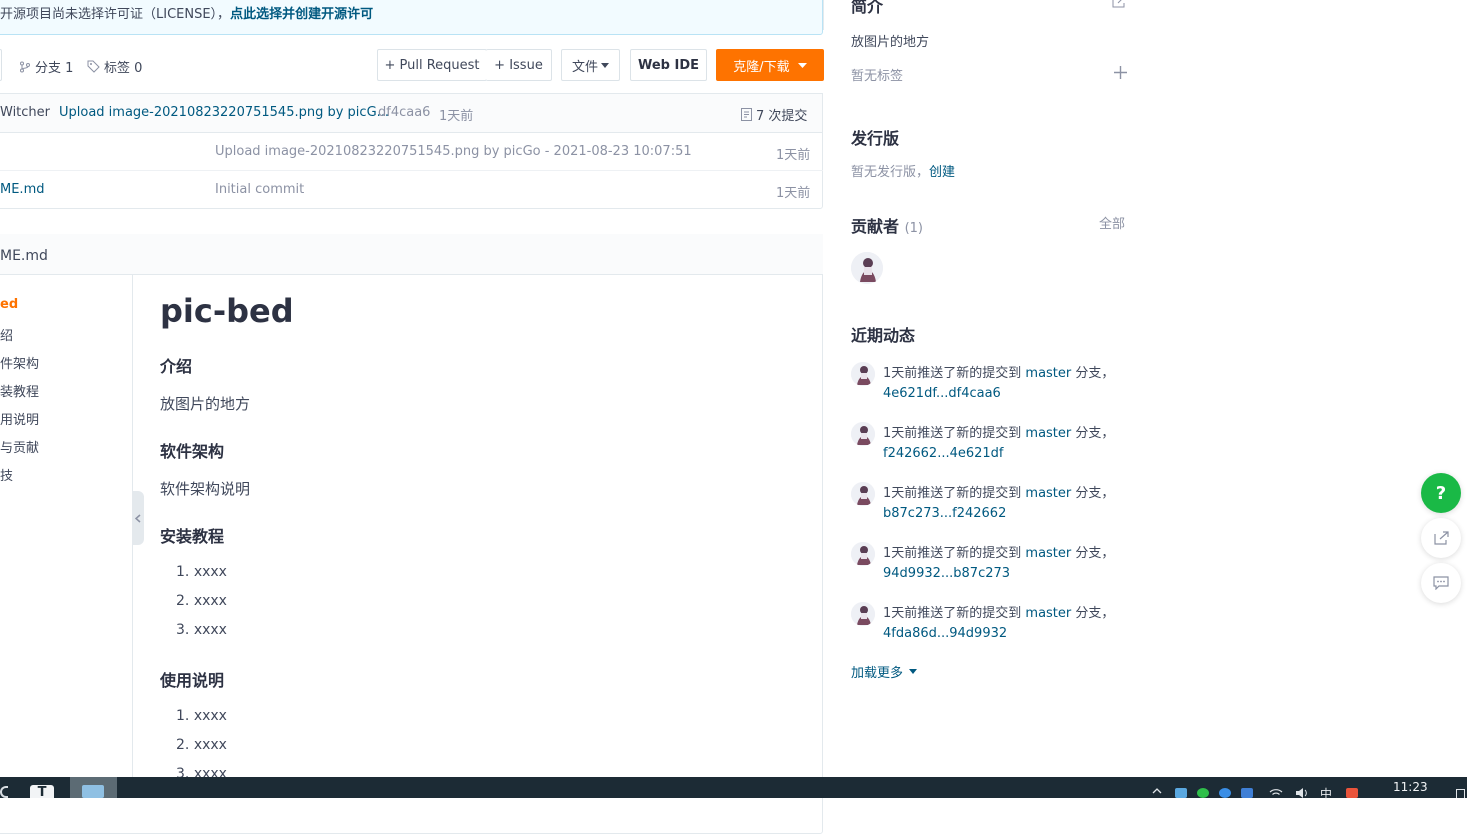  Describe the element at coordinates (1, 65) in the screenshot. I see `branch-select-edge` at that location.